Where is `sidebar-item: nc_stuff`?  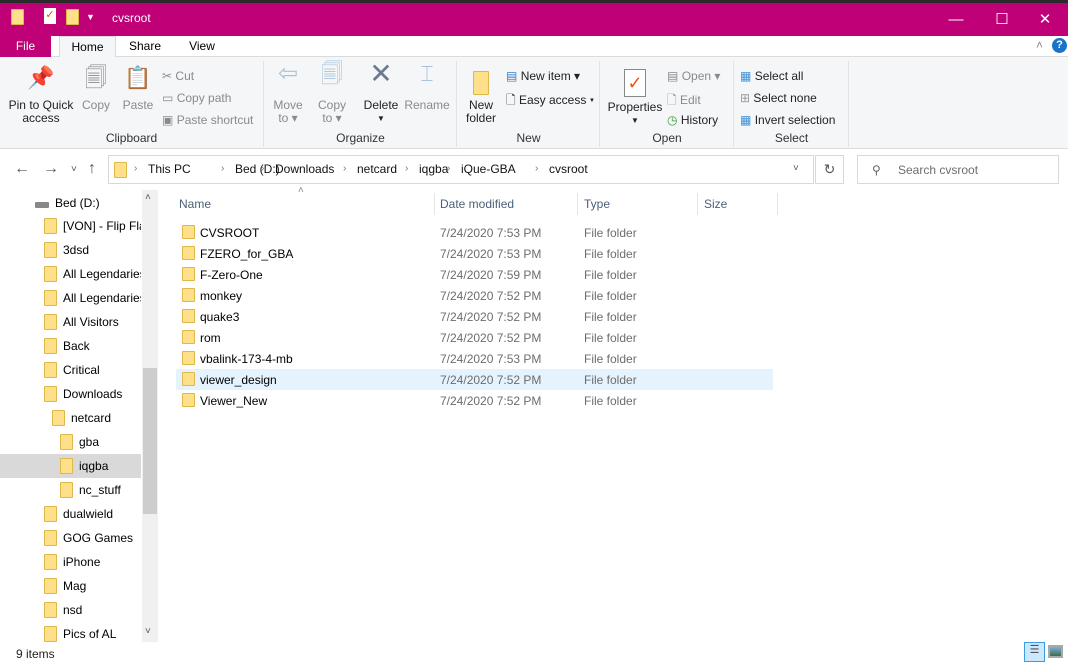 sidebar-item: nc_stuff is located at coordinates (70, 490).